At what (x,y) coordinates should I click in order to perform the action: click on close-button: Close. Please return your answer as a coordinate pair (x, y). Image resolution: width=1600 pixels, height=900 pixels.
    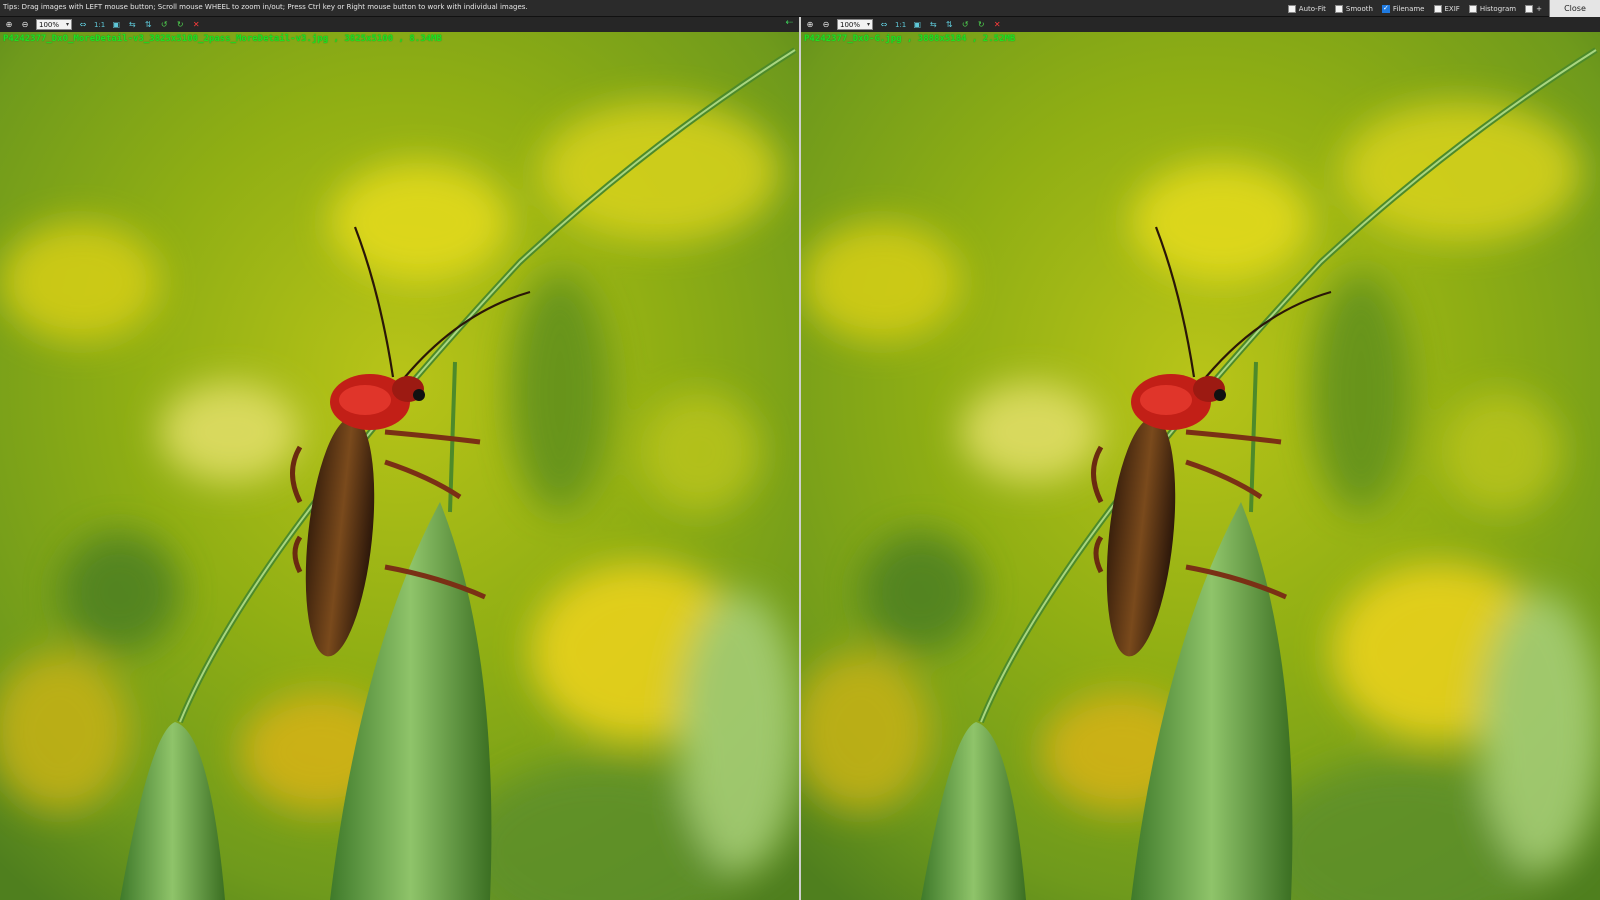
    Looking at the image, I should click on (1574, 8).